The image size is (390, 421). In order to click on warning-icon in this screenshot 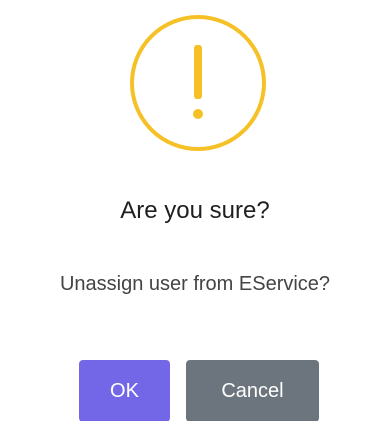, I will do `click(198, 83)`.